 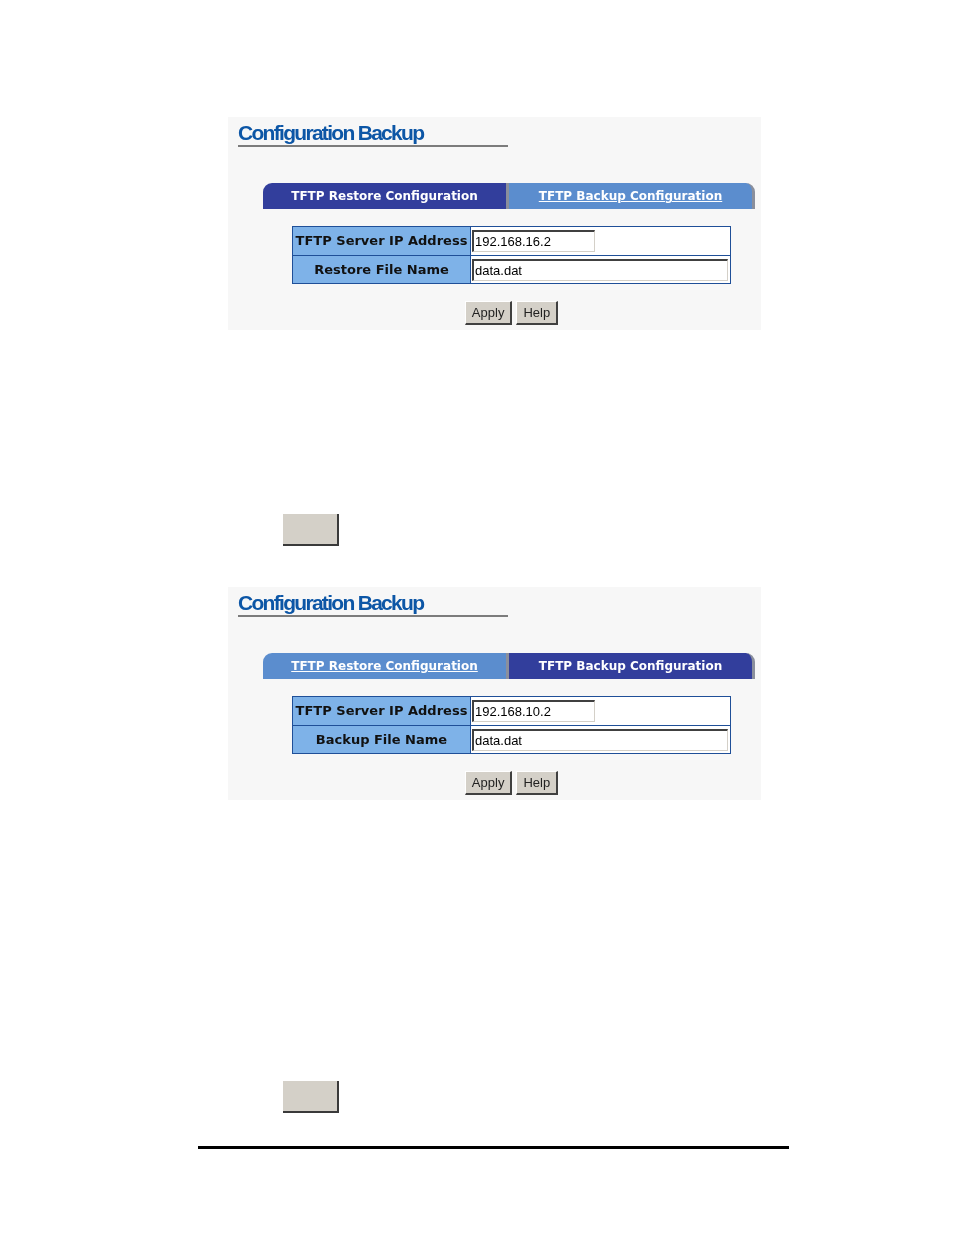 I want to click on input-field: 192.168.10.2, so click(x=533, y=711).